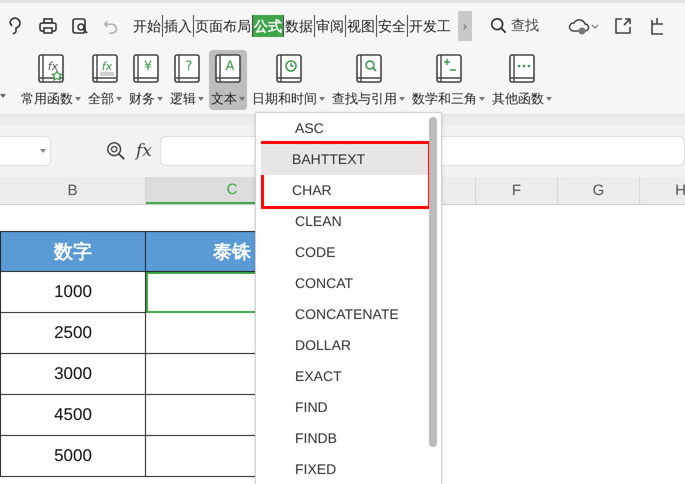 Image resolution: width=685 pixels, height=484 pixels. What do you see at coordinates (73, 456) in the screenshot?
I see `table-cell: 5000` at bounding box center [73, 456].